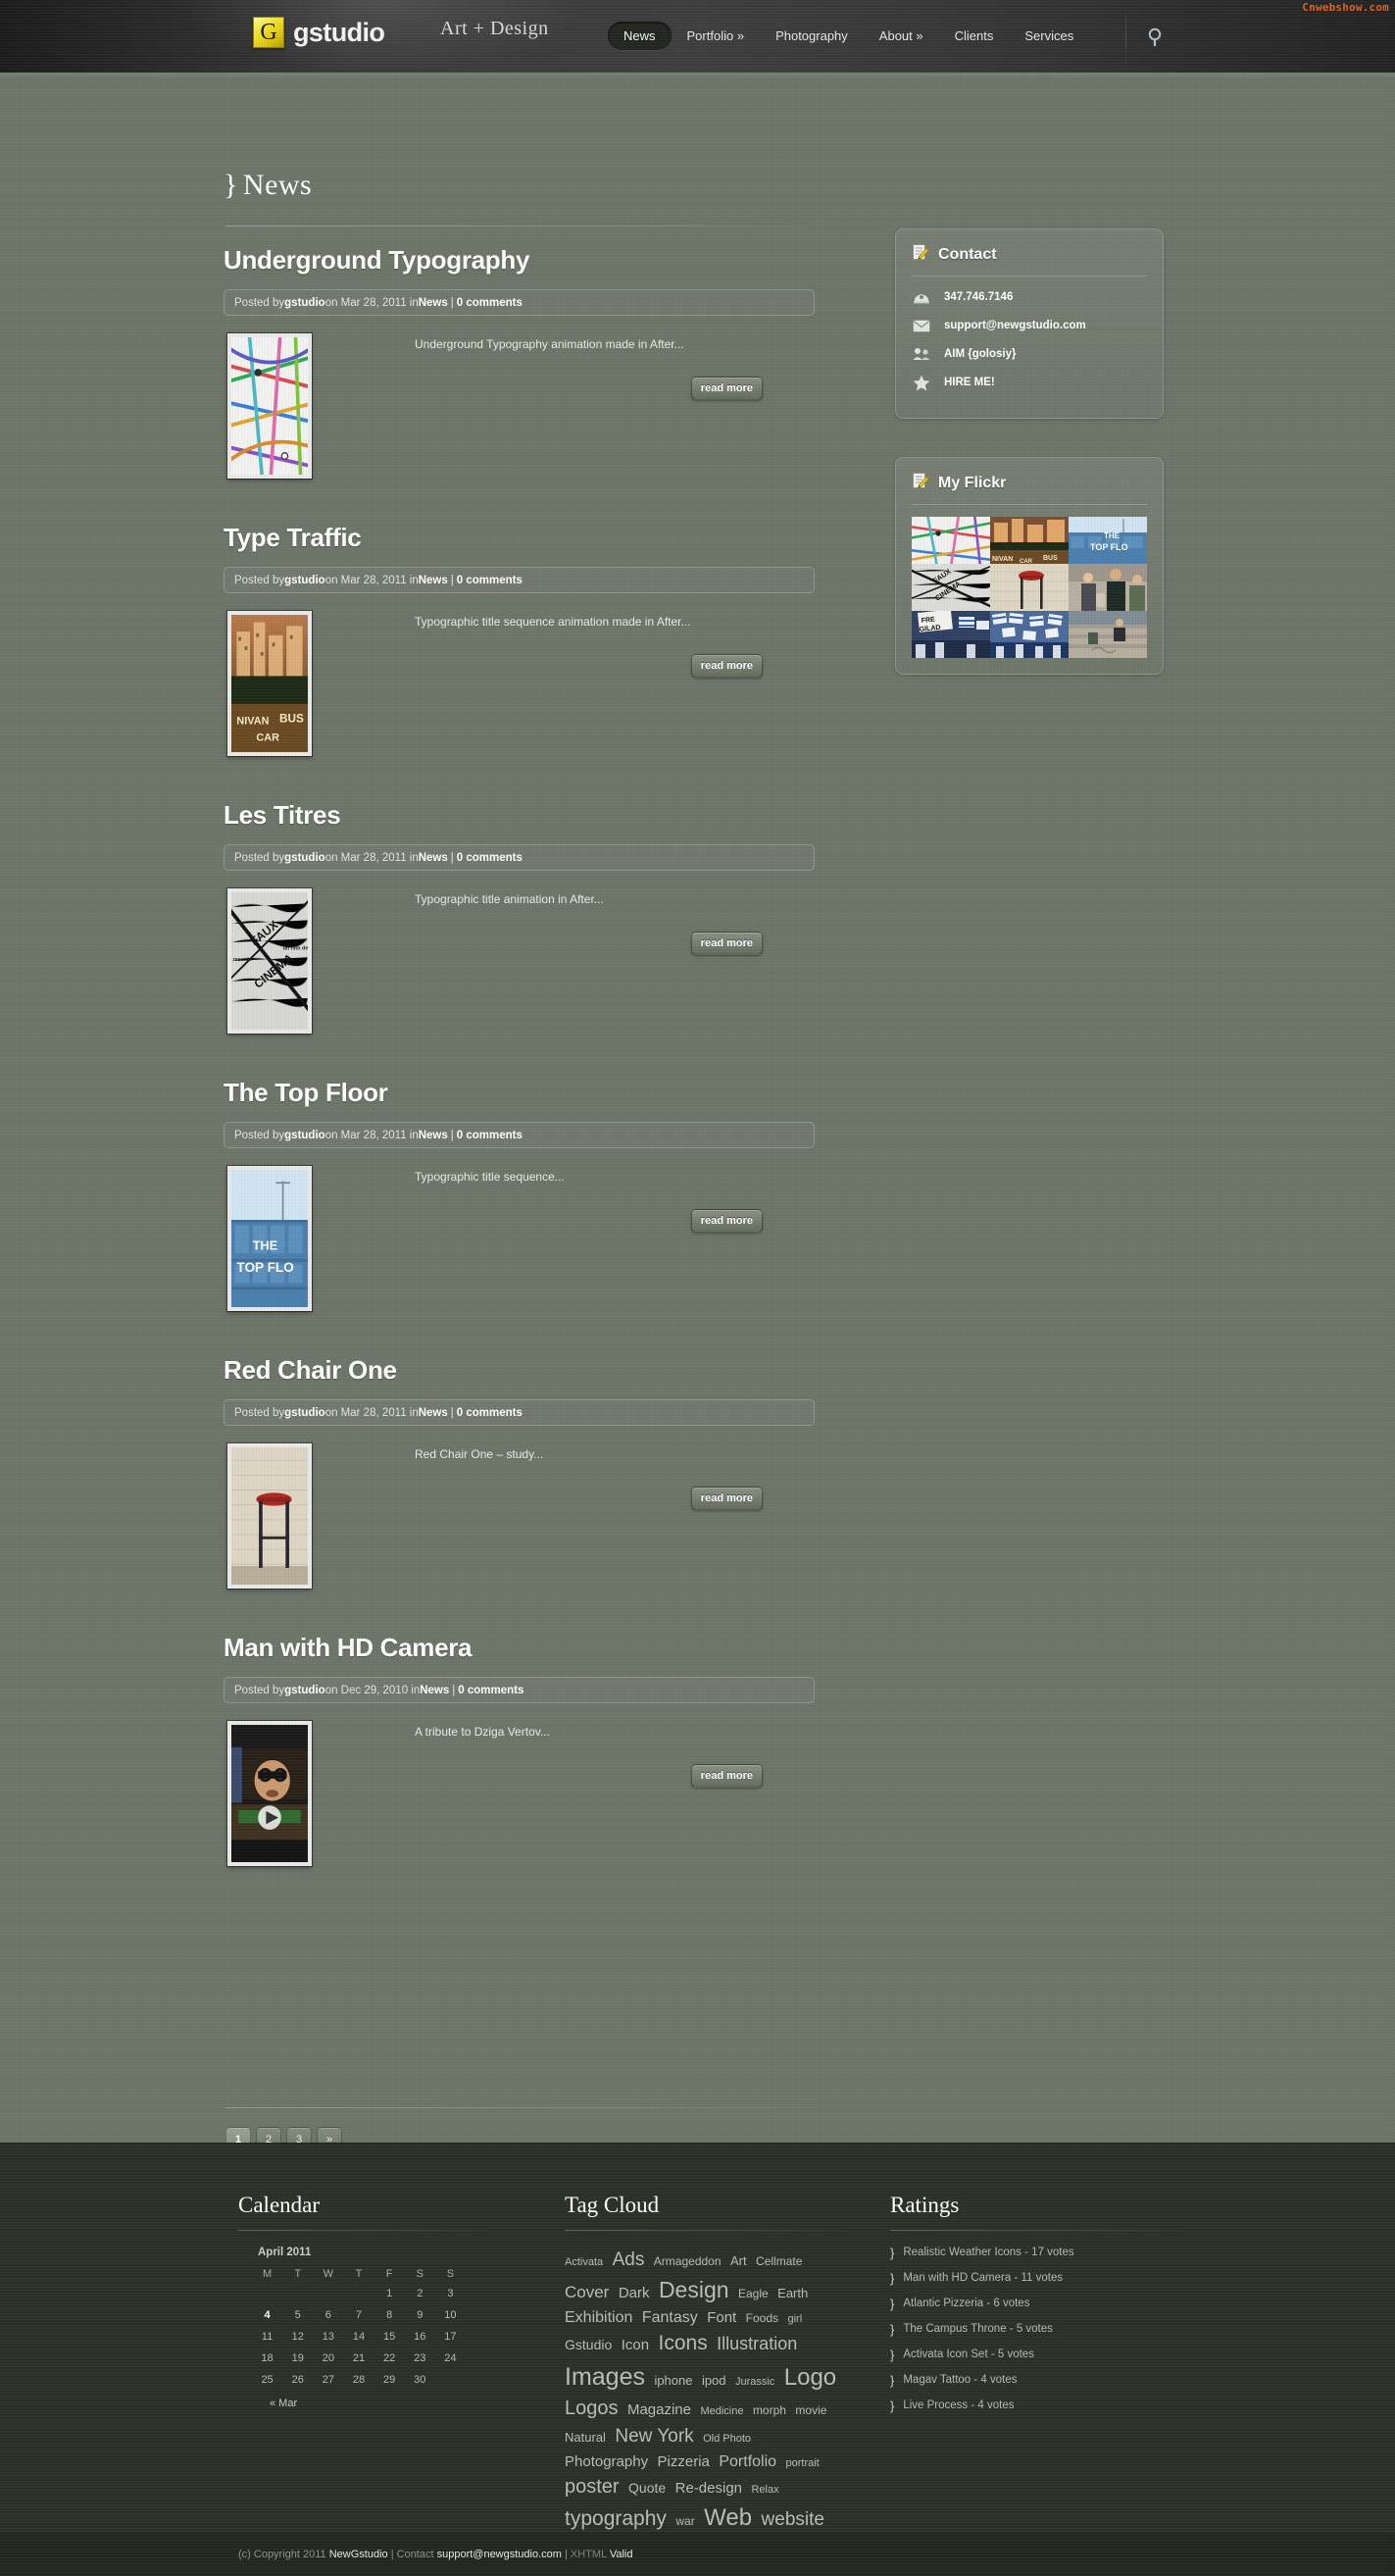  Describe the element at coordinates (634, 2293) in the screenshot. I see `tag-link: Dark` at that location.